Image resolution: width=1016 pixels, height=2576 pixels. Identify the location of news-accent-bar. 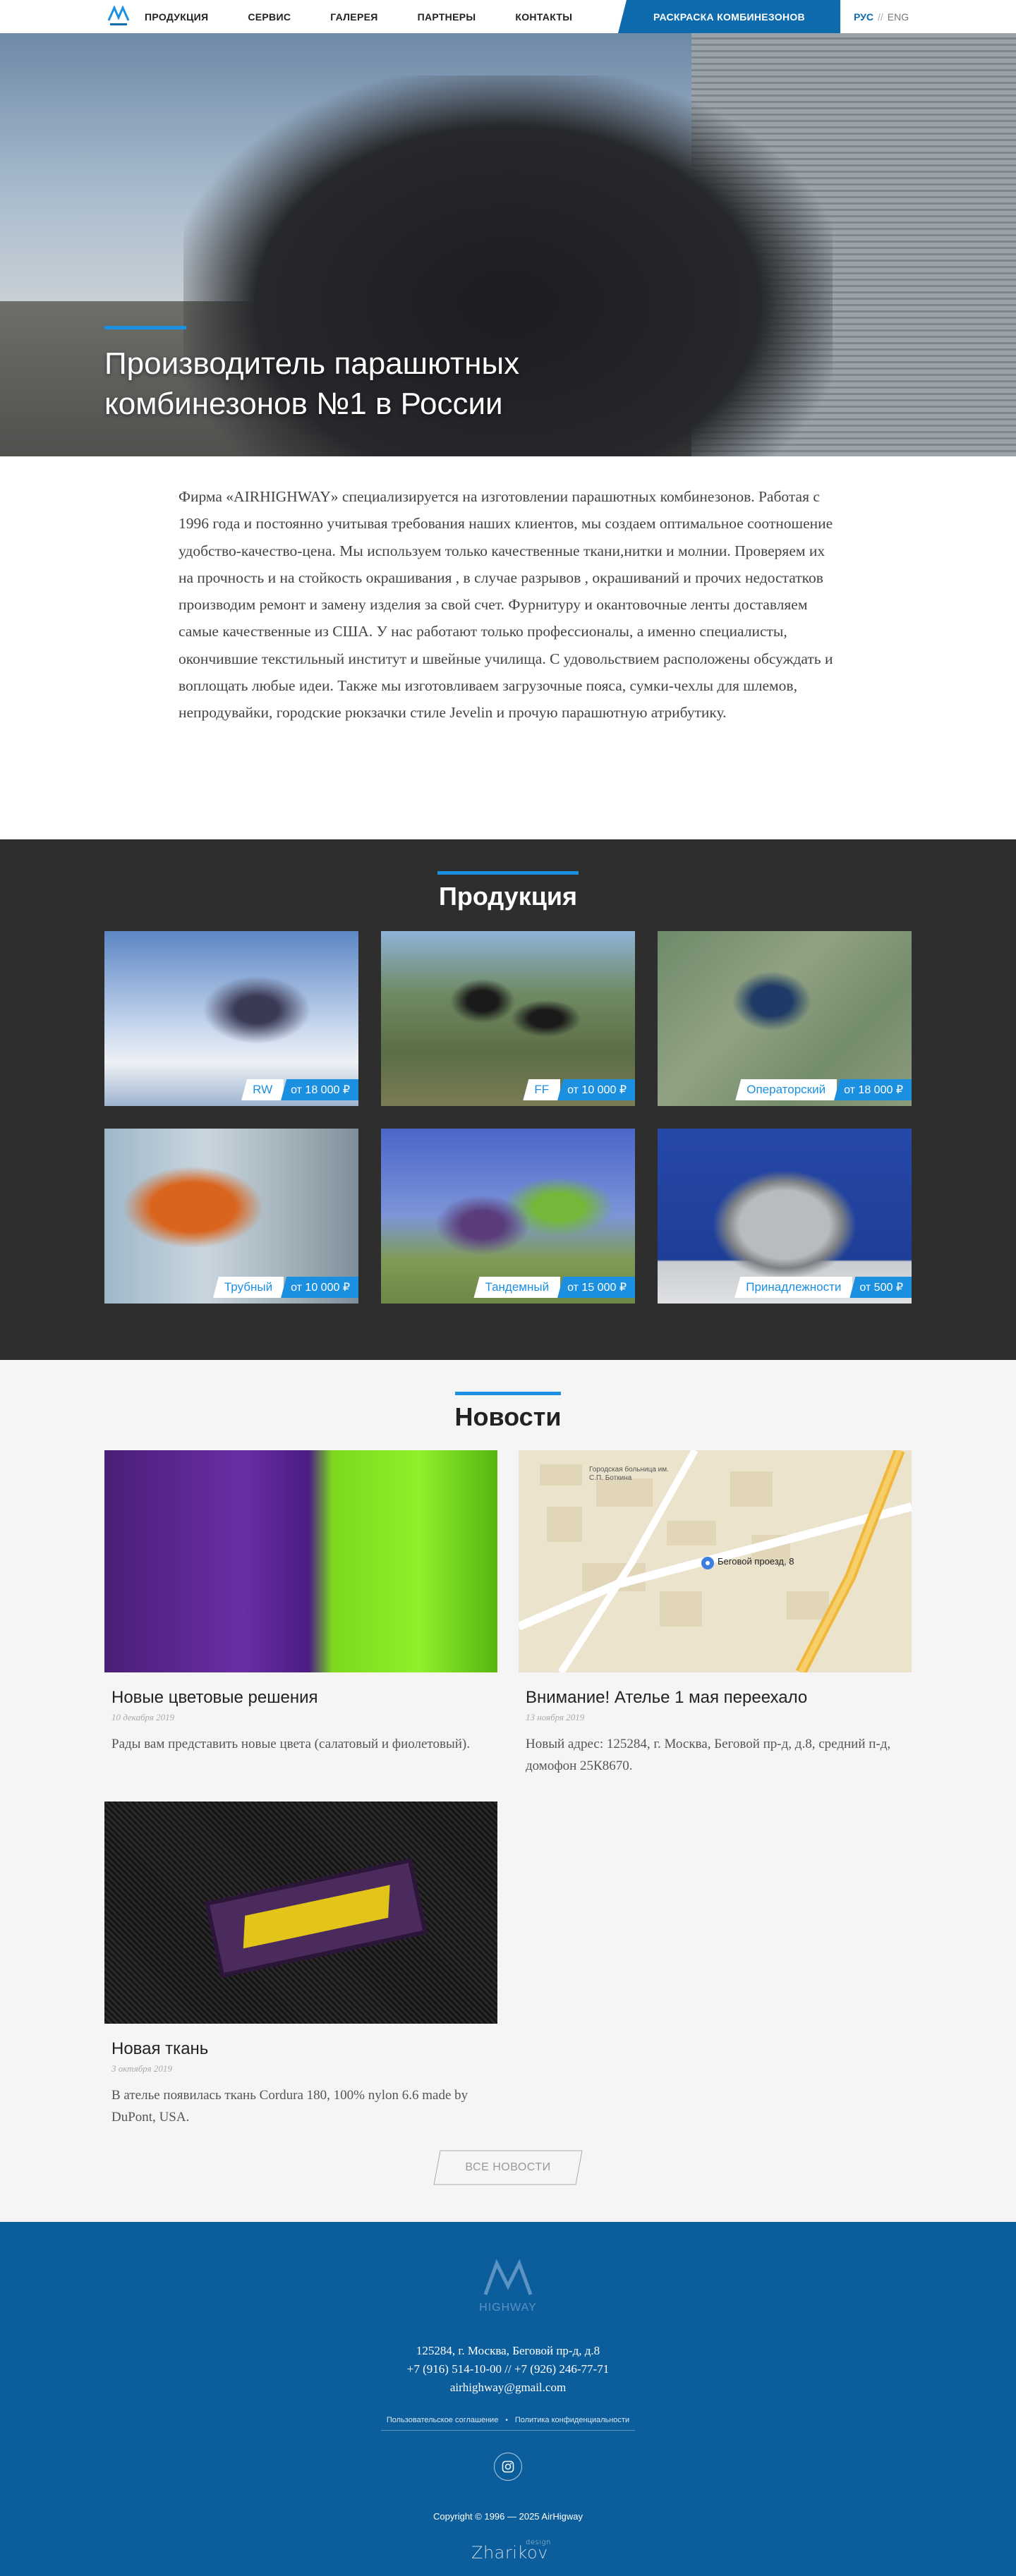
(508, 1393).